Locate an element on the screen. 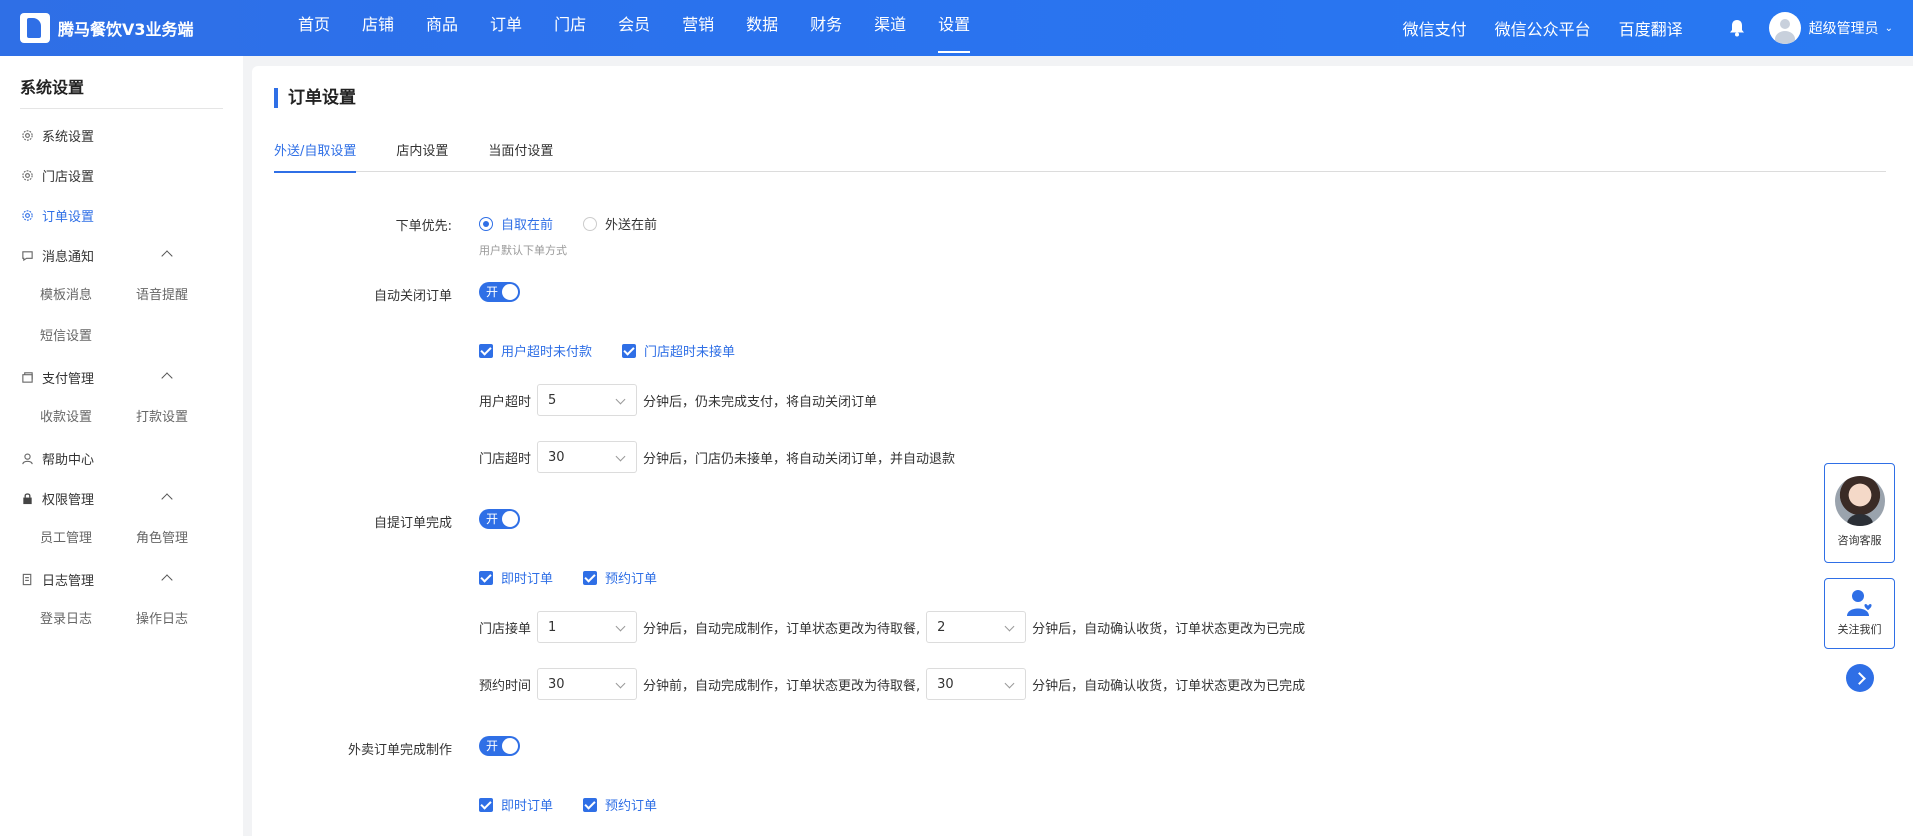 The height and width of the screenshot is (836, 1913). sidebar-subitem-role: 角色管理 is located at coordinates (184, 538).